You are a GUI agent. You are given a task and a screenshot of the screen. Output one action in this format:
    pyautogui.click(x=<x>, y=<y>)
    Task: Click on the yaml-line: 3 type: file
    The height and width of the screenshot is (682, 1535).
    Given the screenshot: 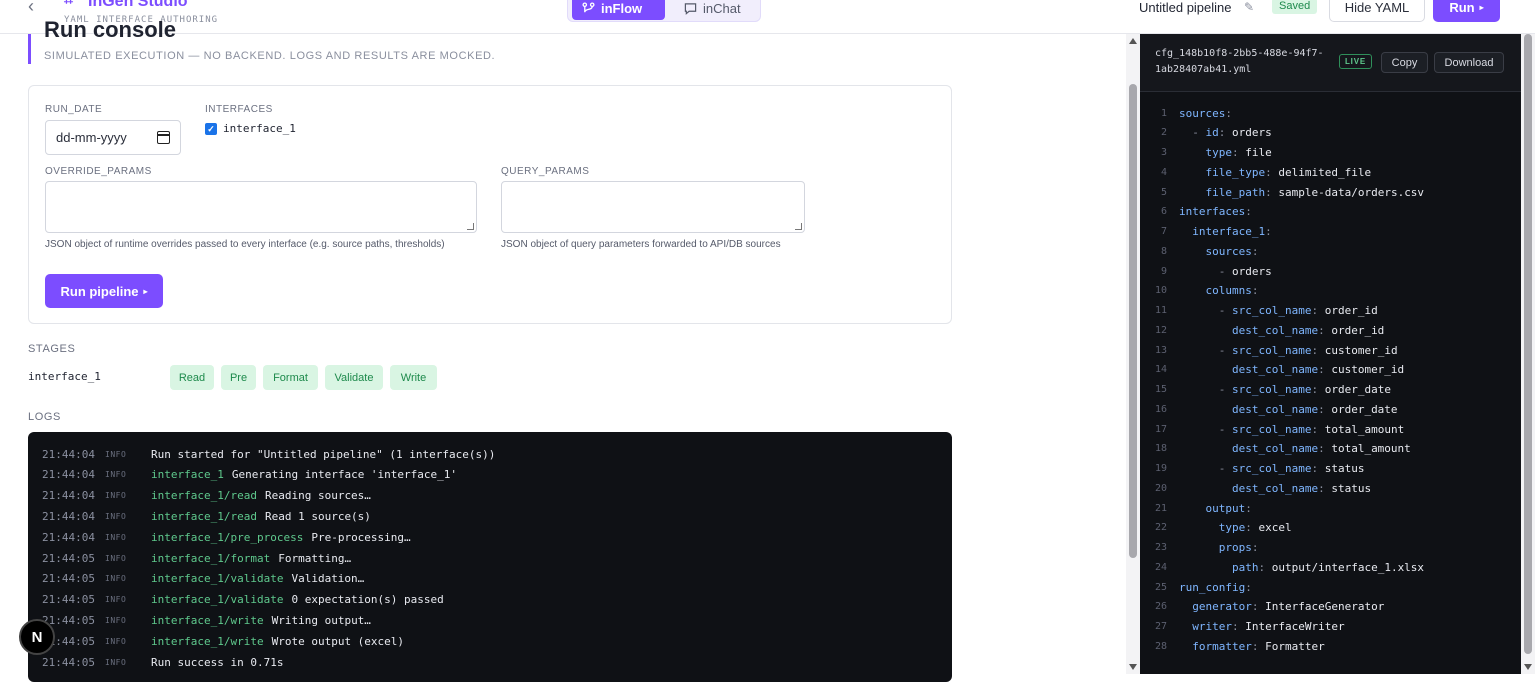 What is the action you would take?
    pyautogui.click(x=1206, y=153)
    